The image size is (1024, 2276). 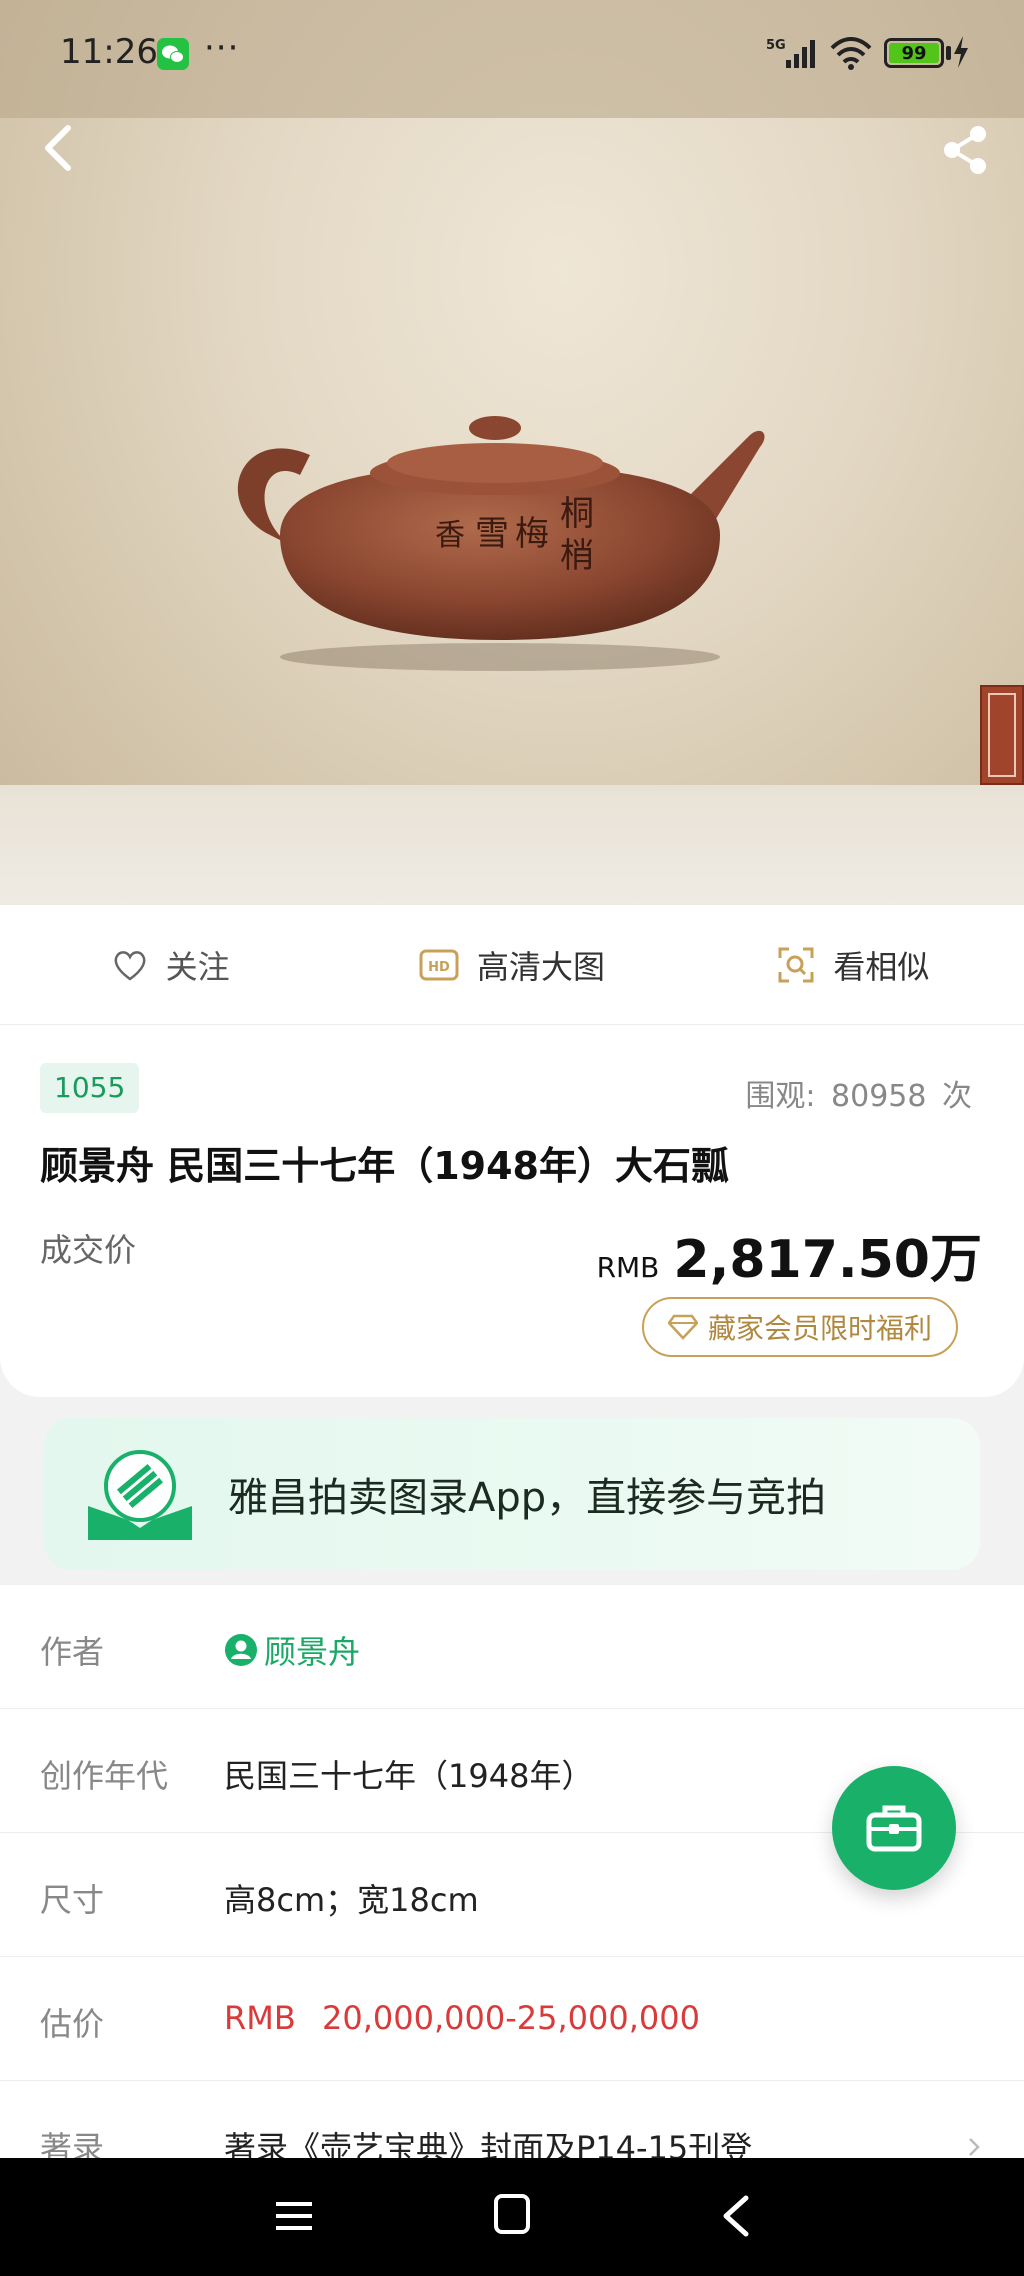 I want to click on more-dots-icon: ···, so click(x=222, y=48).